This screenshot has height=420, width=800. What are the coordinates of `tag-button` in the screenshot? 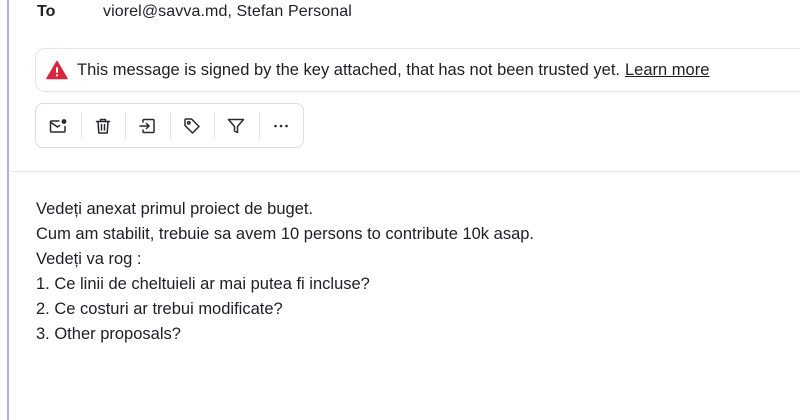 It's located at (192, 125).